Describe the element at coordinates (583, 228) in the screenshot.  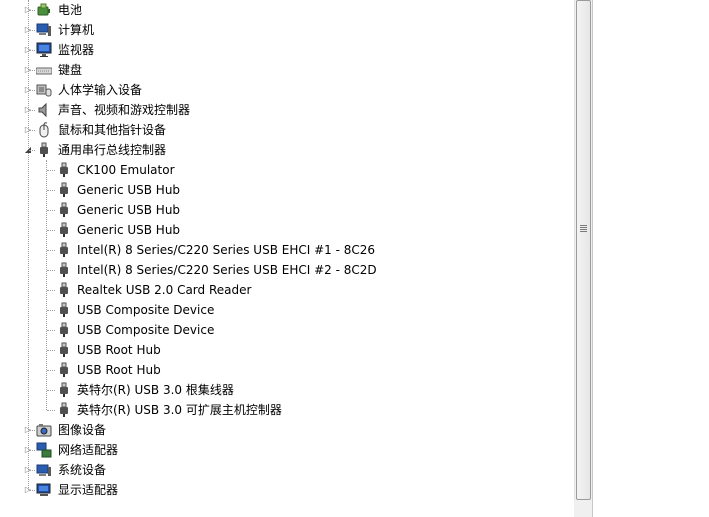
I see `grip-icon` at that location.